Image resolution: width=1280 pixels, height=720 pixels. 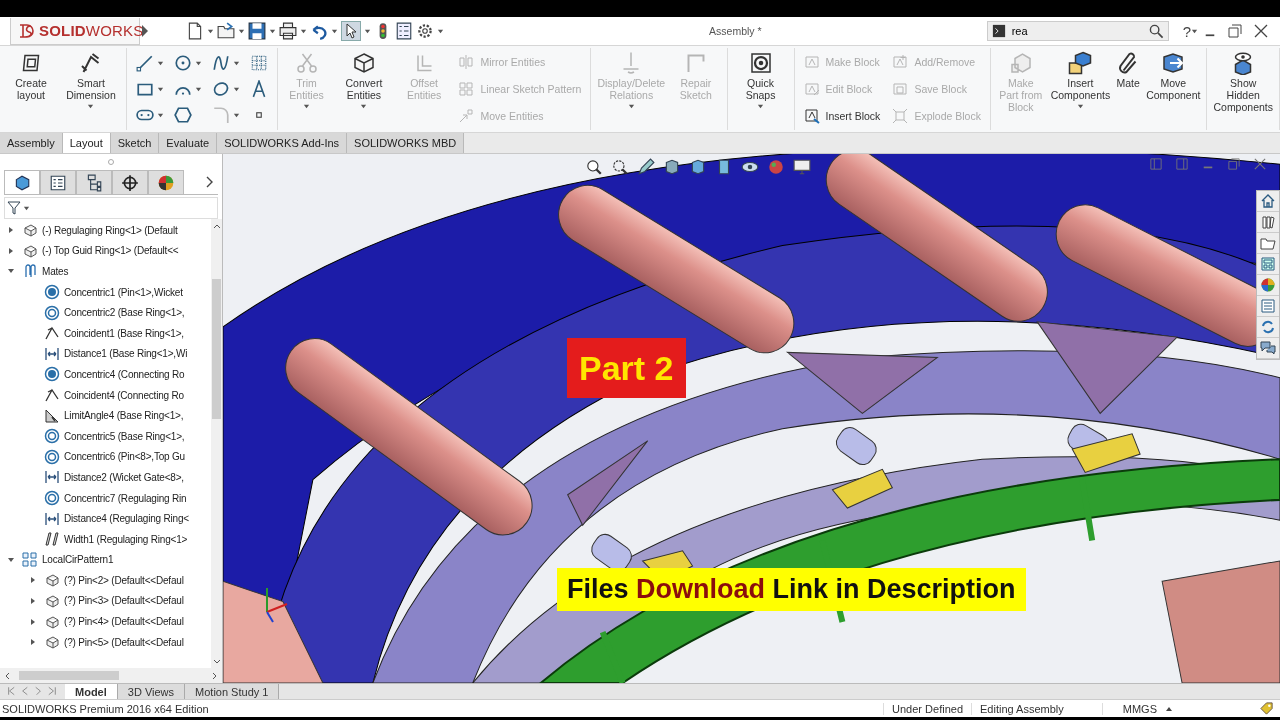 I want to click on search-icon, so click(x=1156, y=31).